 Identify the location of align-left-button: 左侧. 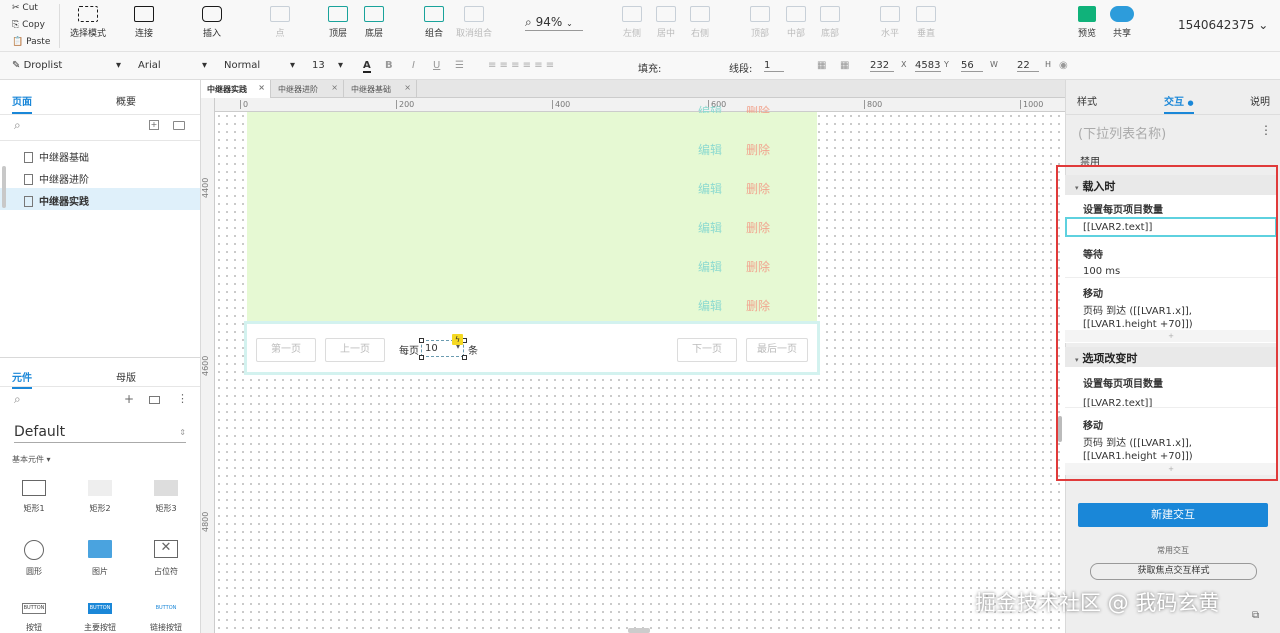
(632, 22).